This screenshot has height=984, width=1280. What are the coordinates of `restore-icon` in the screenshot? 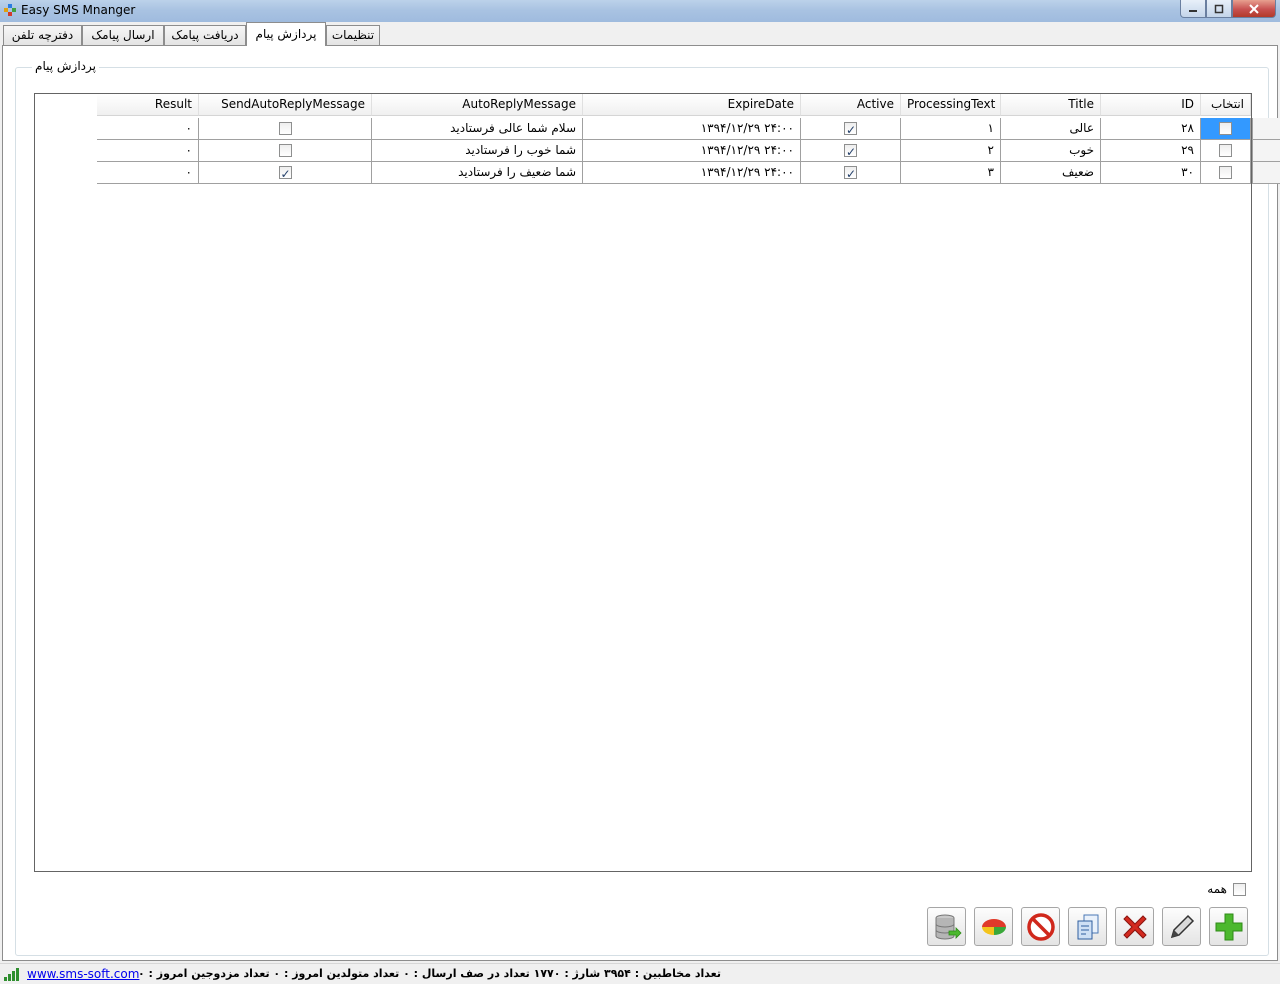 It's located at (1219, 8).